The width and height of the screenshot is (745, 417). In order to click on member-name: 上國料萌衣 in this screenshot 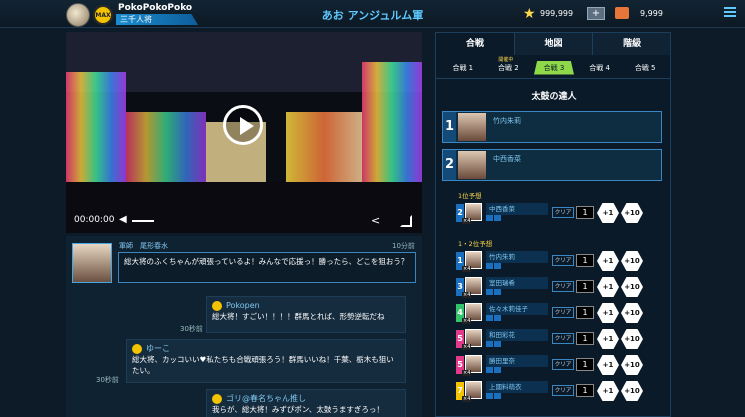, I will do `click(517, 387)`.